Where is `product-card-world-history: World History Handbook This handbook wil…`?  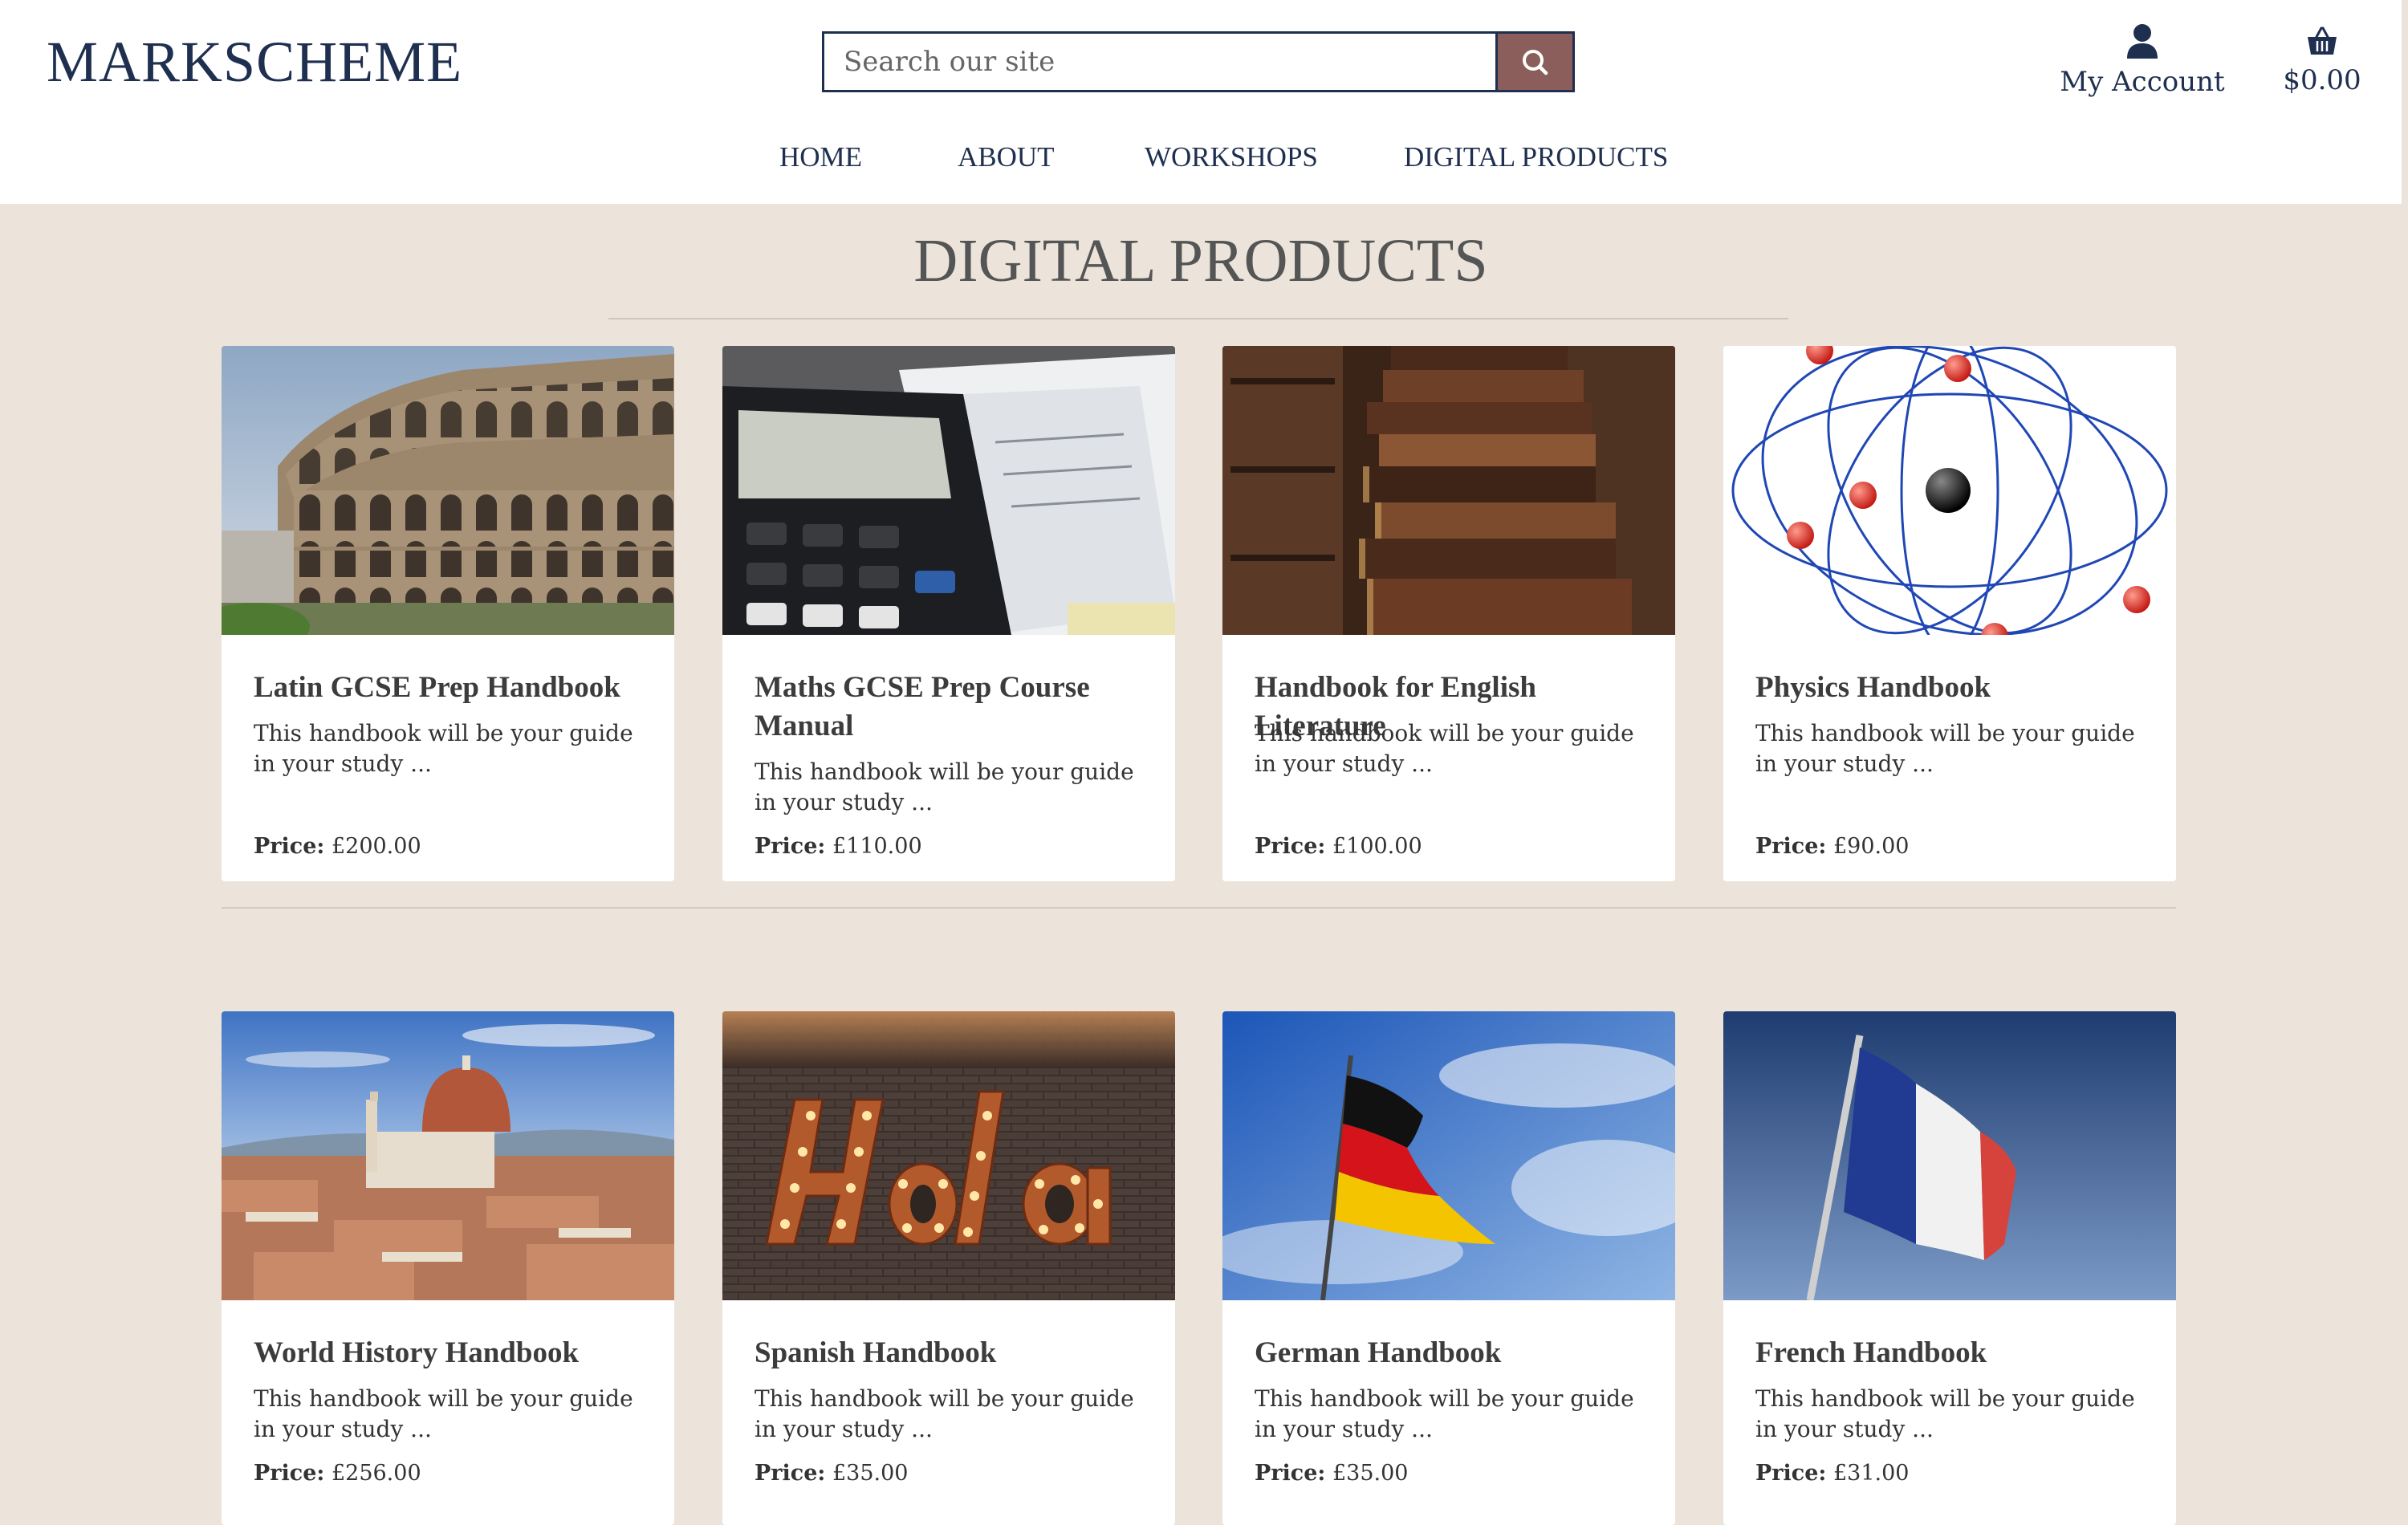
product-card-world-history: World History Handbook This handbook wil… is located at coordinates (448, 1268).